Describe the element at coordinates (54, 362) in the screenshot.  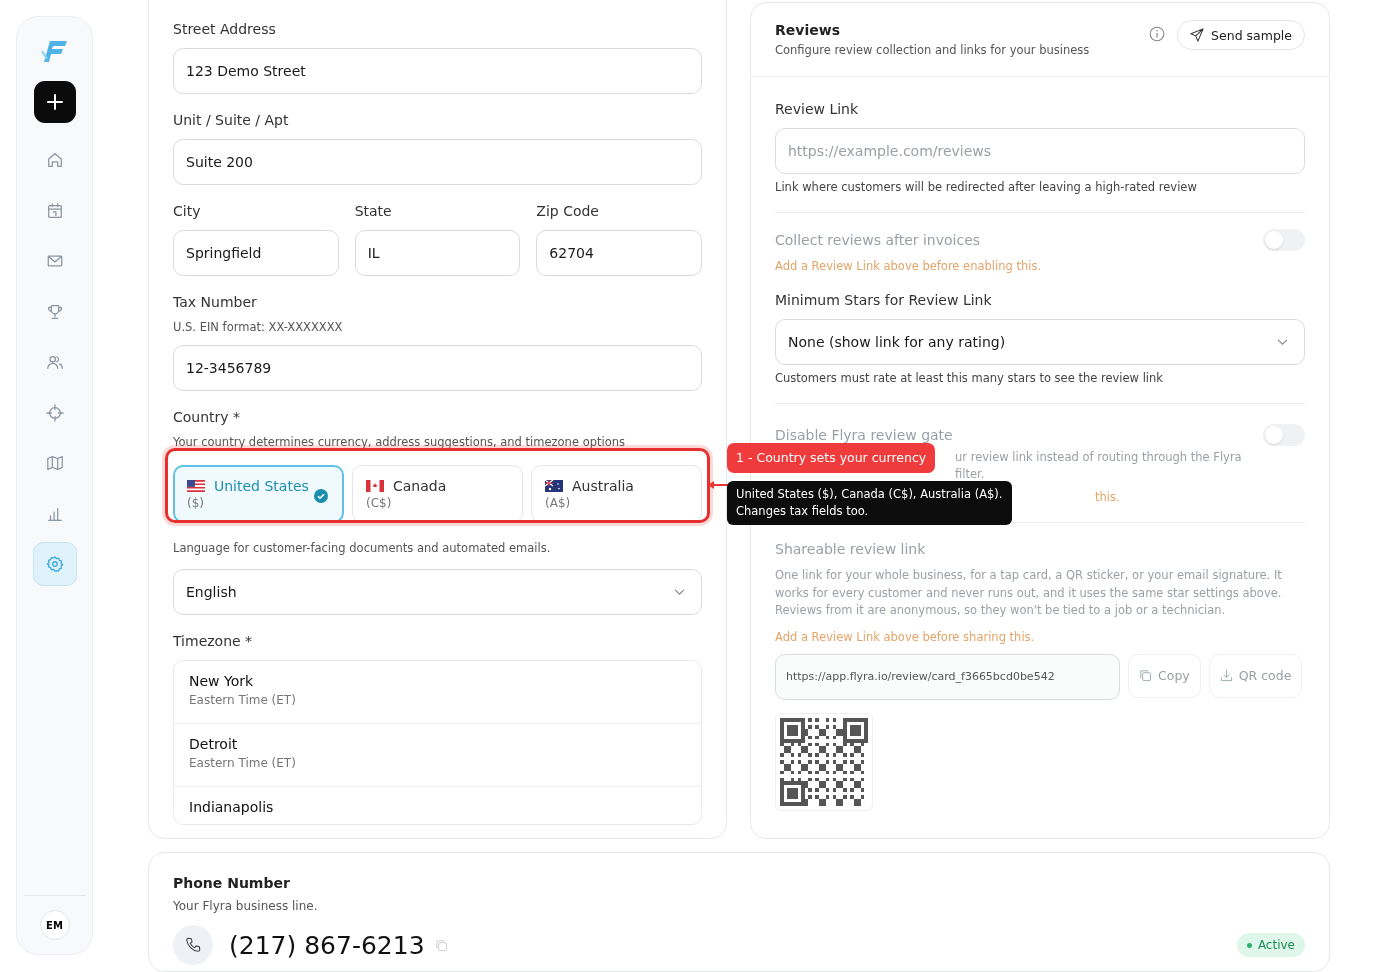
I see `users-icon` at that location.